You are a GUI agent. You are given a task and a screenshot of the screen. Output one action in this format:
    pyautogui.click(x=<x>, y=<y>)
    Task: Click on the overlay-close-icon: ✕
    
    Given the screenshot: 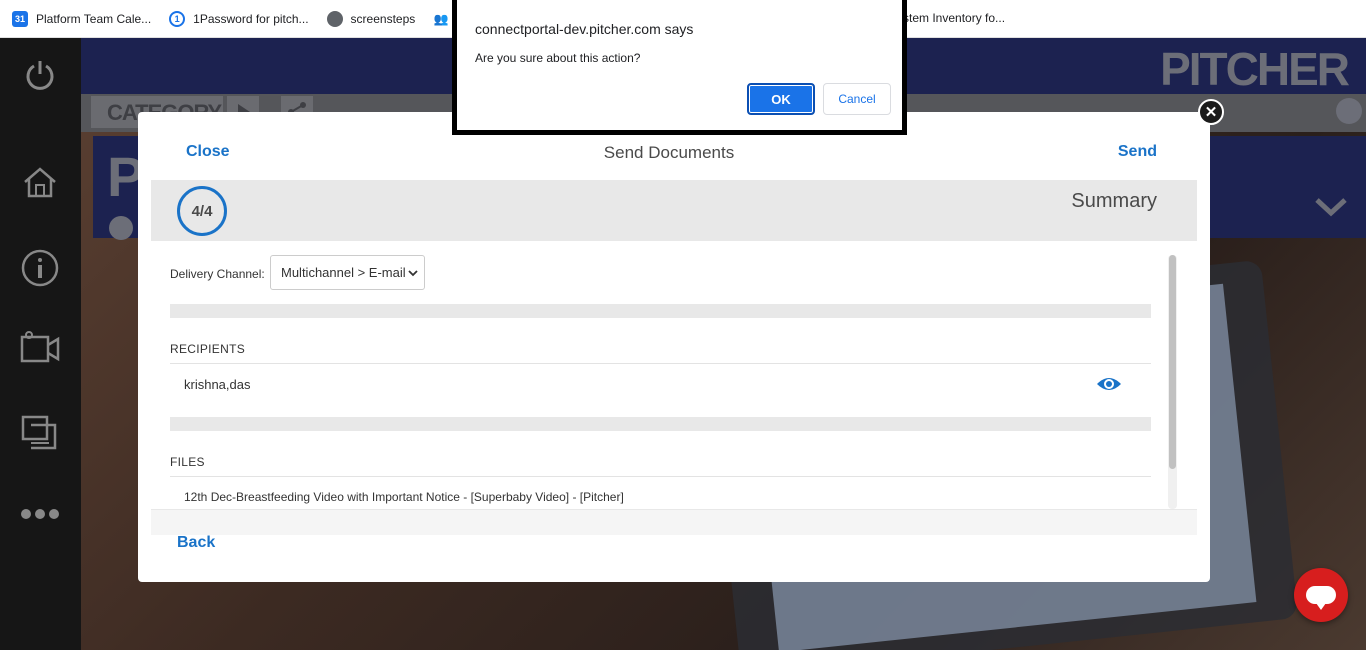 What is the action you would take?
    pyautogui.click(x=1211, y=112)
    